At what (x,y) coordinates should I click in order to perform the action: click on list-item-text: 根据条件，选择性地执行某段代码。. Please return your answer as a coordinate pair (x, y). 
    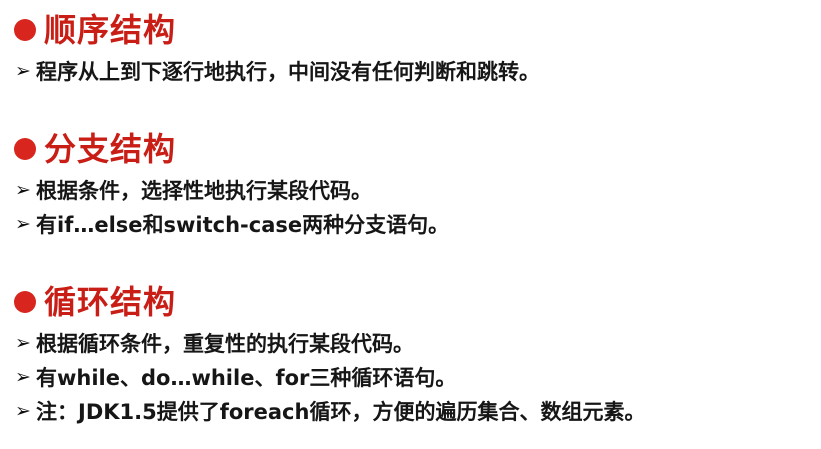
    Looking at the image, I should click on (204, 191).